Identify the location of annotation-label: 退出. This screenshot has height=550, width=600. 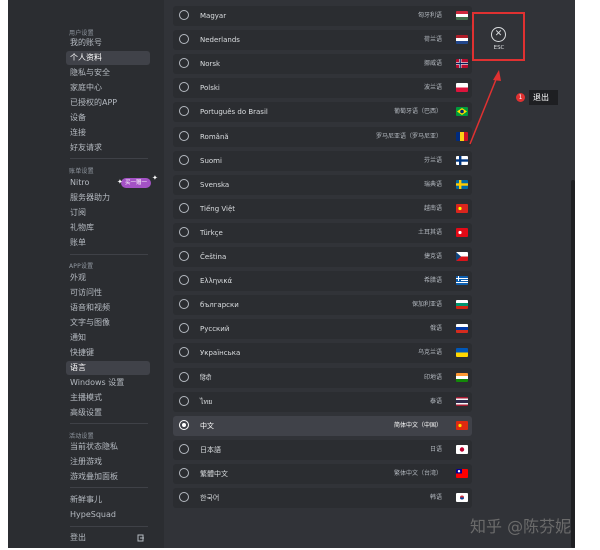
(543, 97).